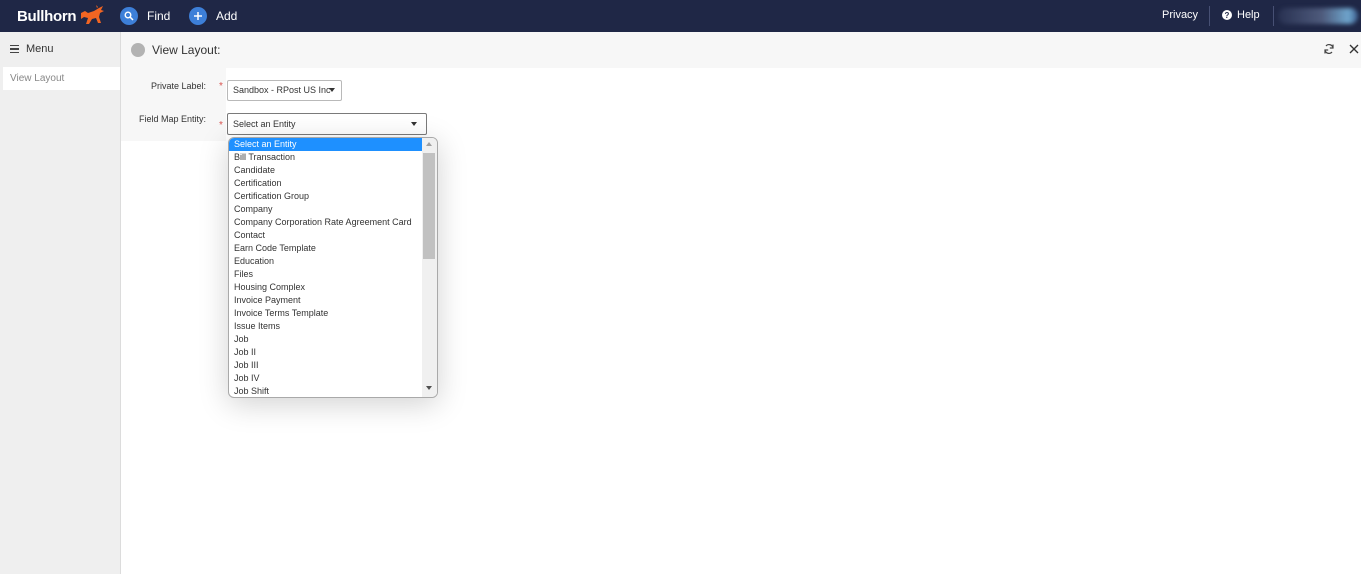  I want to click on refresh-icon, so click(1329, 49).